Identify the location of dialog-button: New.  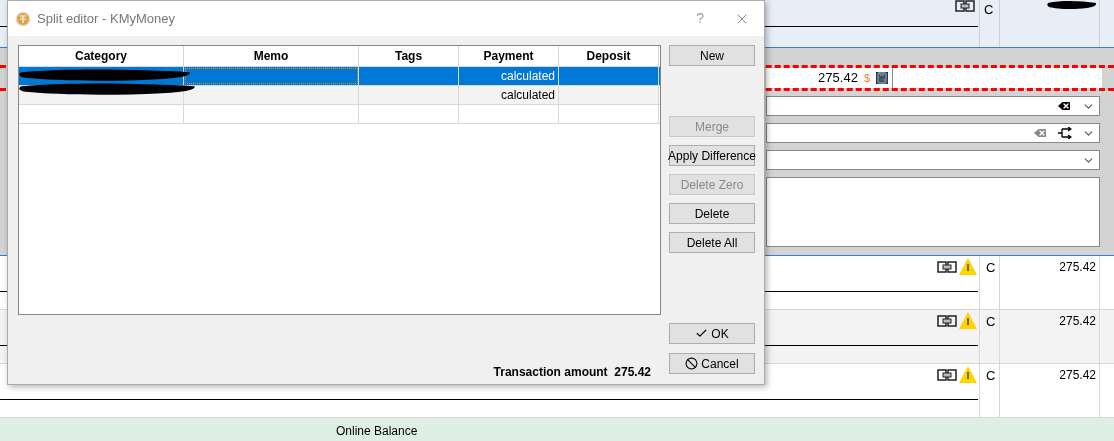
(712, 55).